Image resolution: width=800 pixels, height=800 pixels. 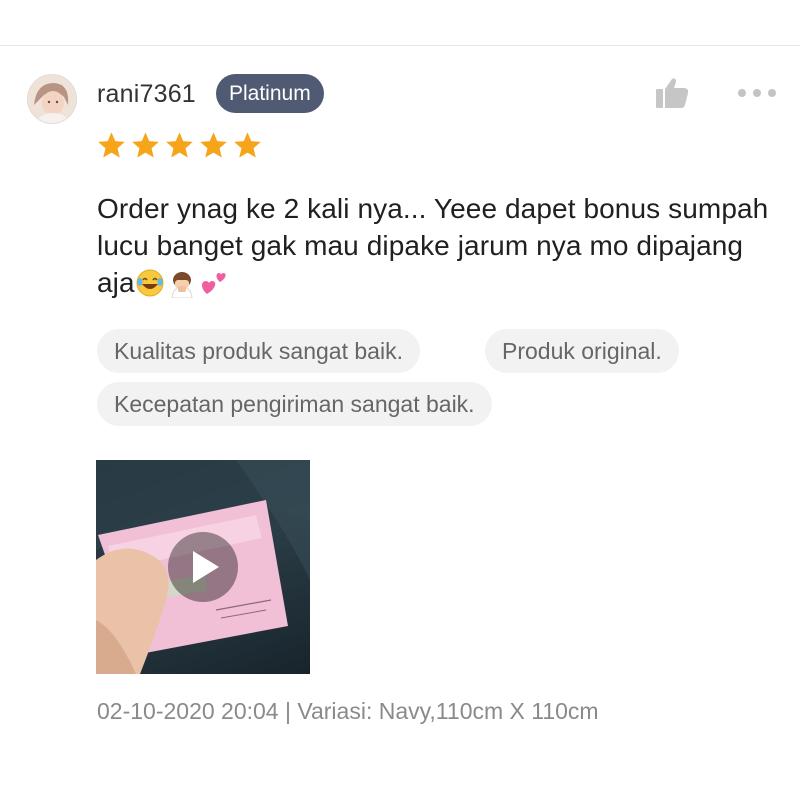 What do you see at coordinates (582, 351) in the screenshot?
I see `tag-chip-original: Produk original.` at bounding box center [582, 351].